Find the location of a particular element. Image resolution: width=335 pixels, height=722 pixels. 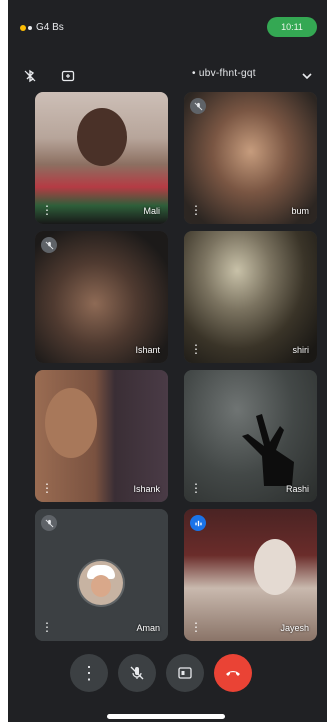

status-left: G4 Bs is located at coordinates (42, 27).